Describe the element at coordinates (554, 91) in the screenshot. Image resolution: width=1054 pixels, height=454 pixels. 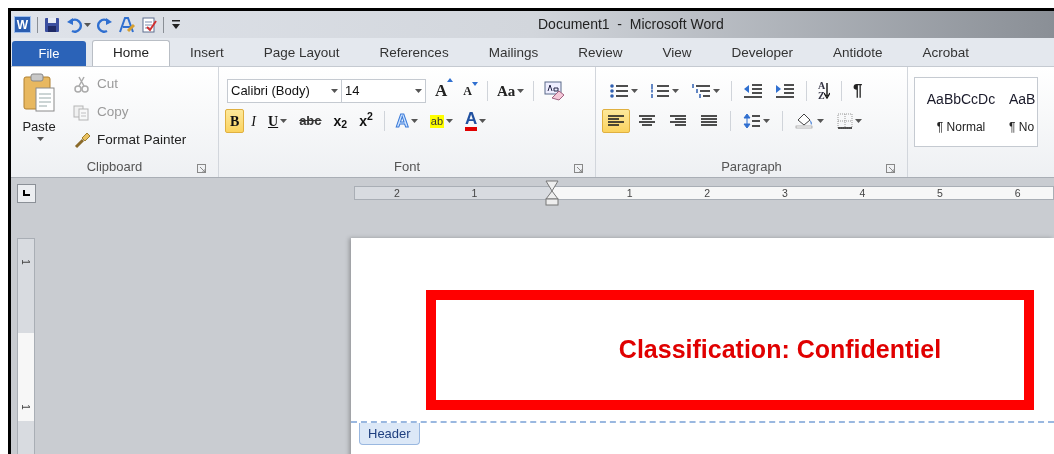
I see `clear-formatting-icon` at that location.